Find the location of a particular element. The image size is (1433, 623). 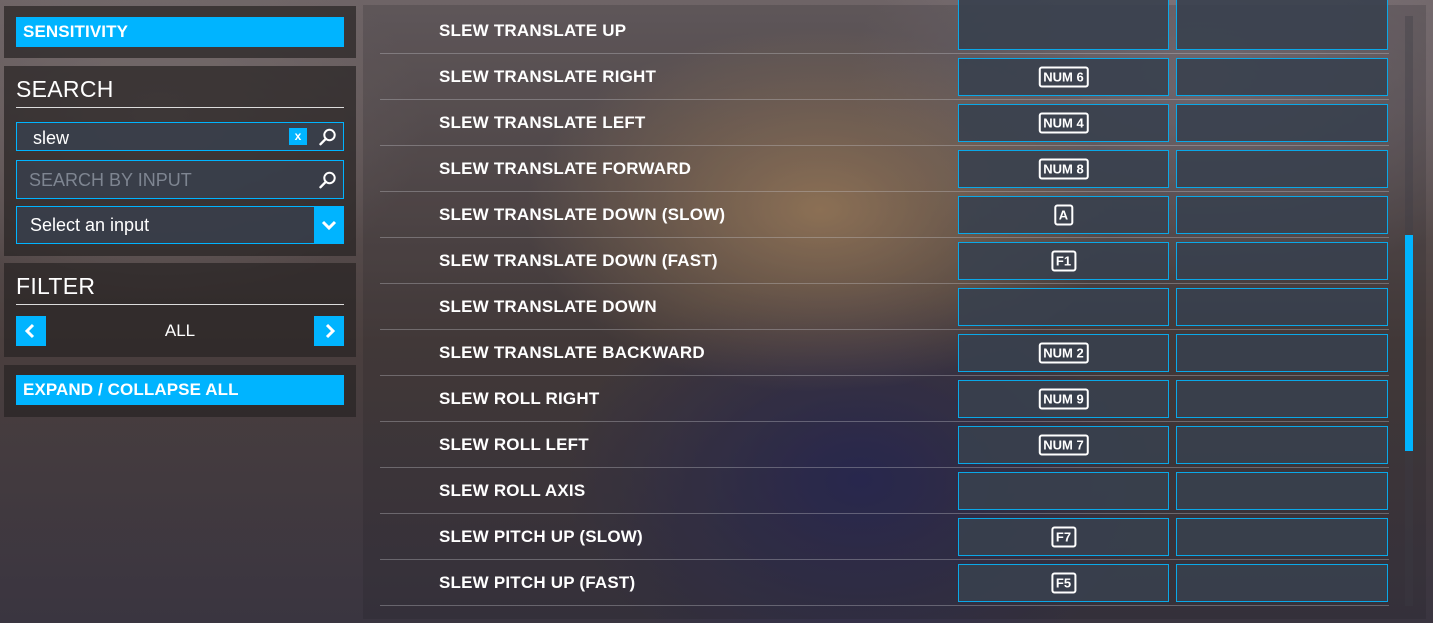

expand-panel: EXPAND / COLLAPSE ALL is located at coordinates (180, 391).